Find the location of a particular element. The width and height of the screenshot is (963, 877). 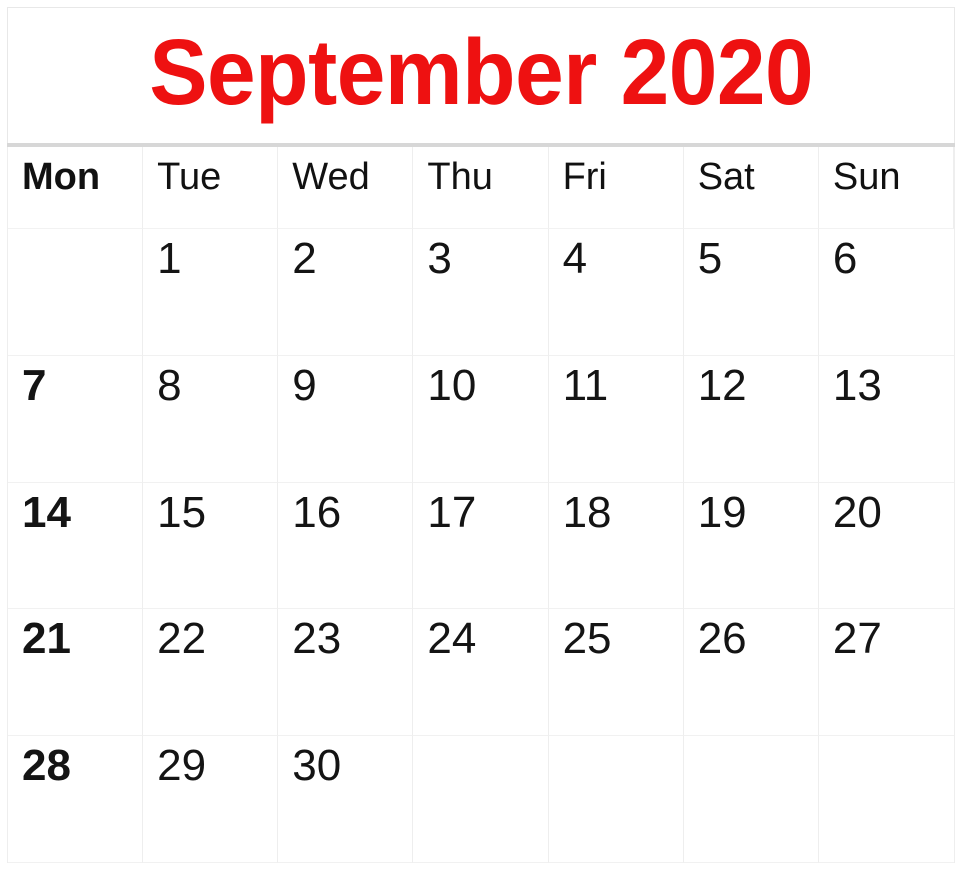

day-cell: 21 is located at coordinates (76, 673).